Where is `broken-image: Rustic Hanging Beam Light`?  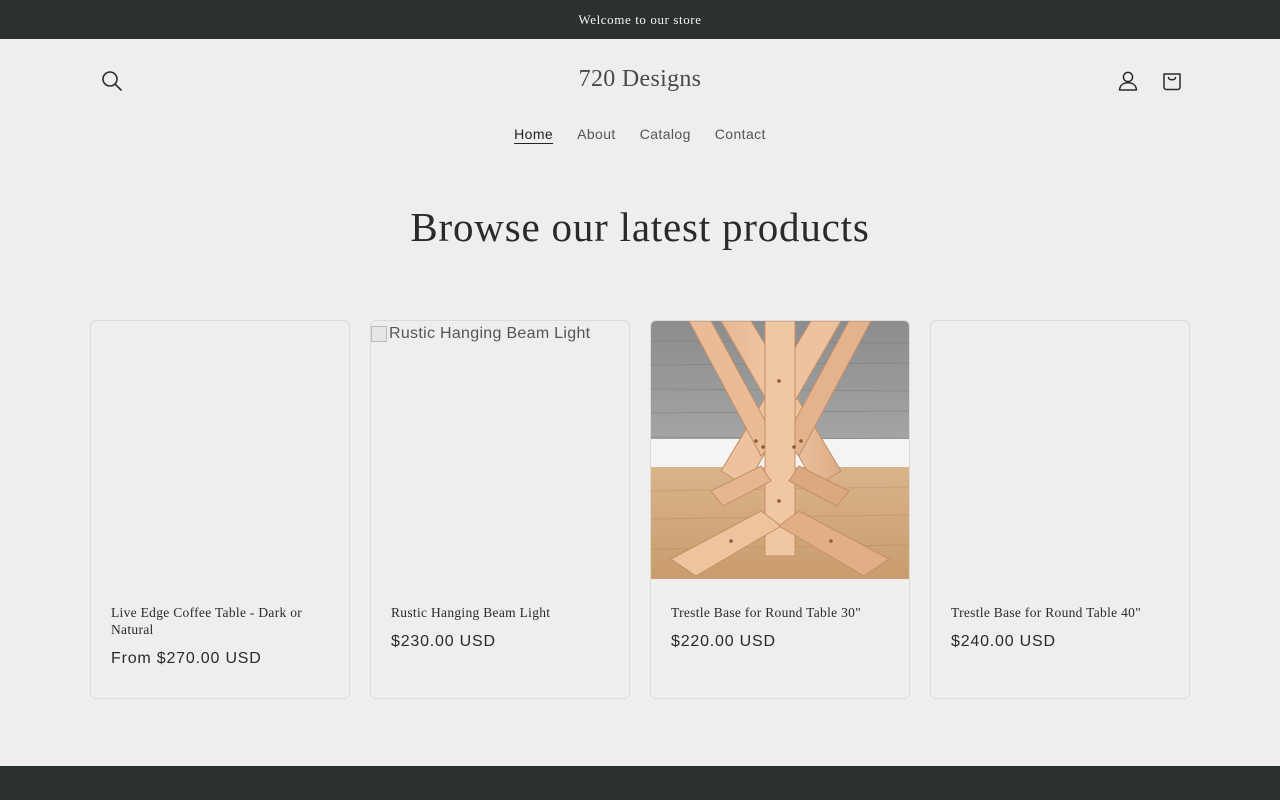 broken-image: Rustic Hanging Beam Light is located at coordinates (500, 332).